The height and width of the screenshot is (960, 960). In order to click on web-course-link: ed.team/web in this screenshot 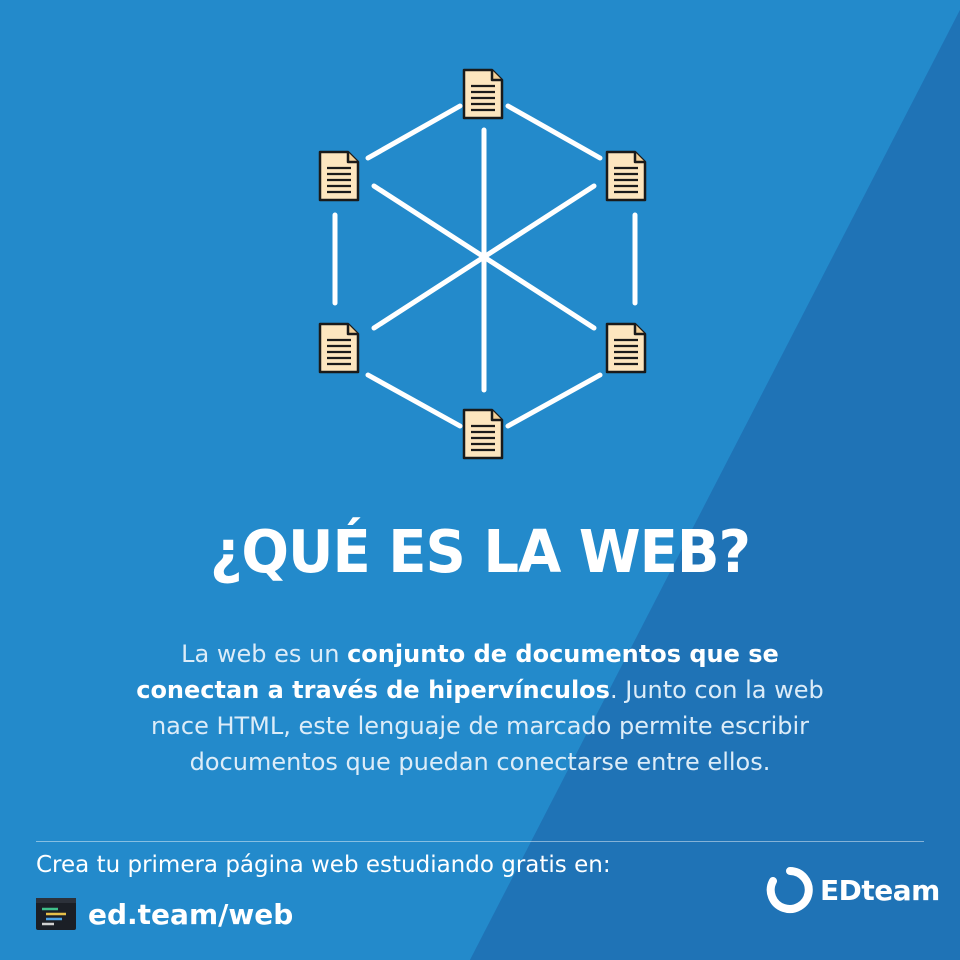, I will do `click(190, 914)`.